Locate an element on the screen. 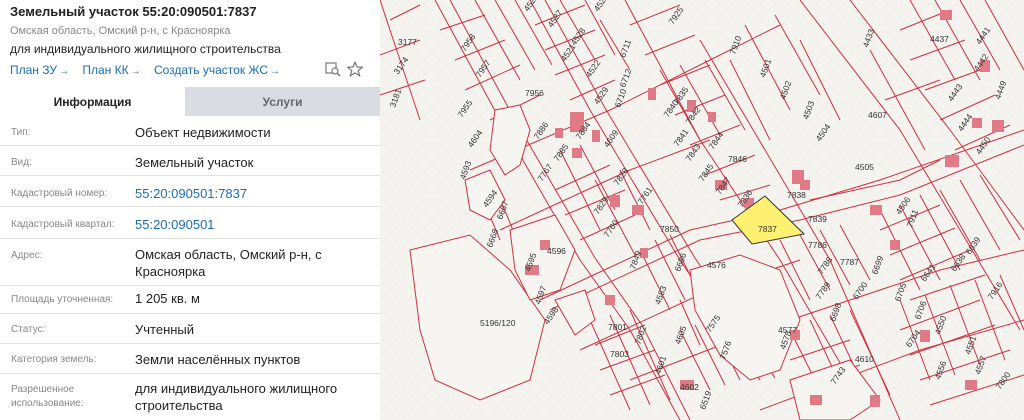 The height and width of the screenshot is (420, 1024). field-value: Объект недвижимости is located at coordinates (203, 132).